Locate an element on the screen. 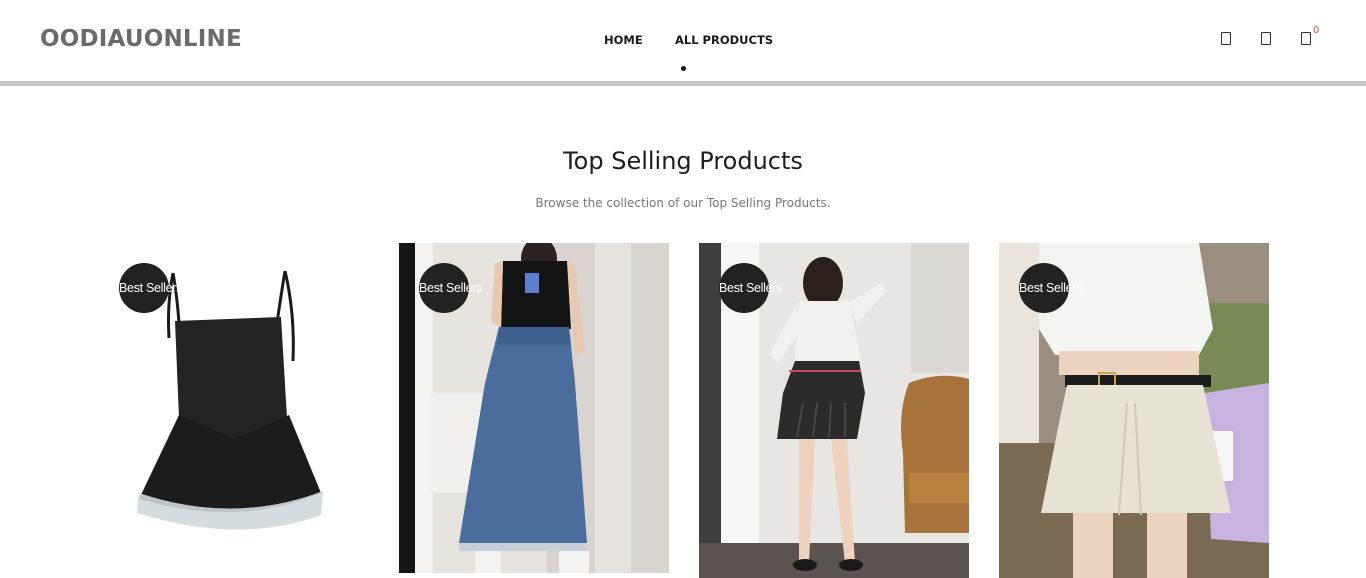 Image resolution: width=1366 pixels, height=578 pixels. nav-home: HOME is located at coordinates (623, 40).